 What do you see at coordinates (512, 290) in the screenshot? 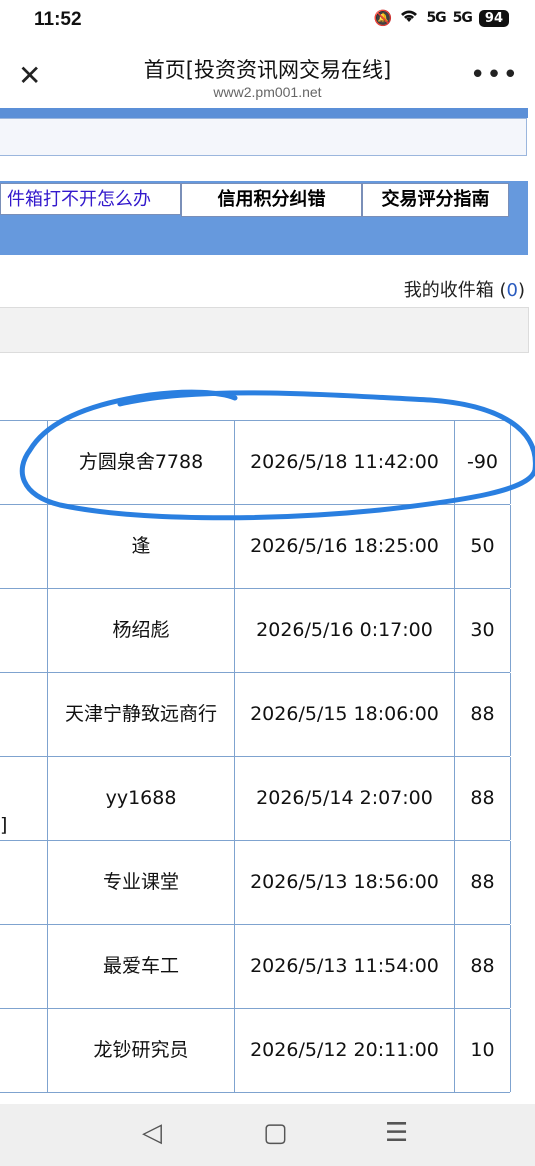
I see `inbox-count: 0` at bounding box center [512, 290].